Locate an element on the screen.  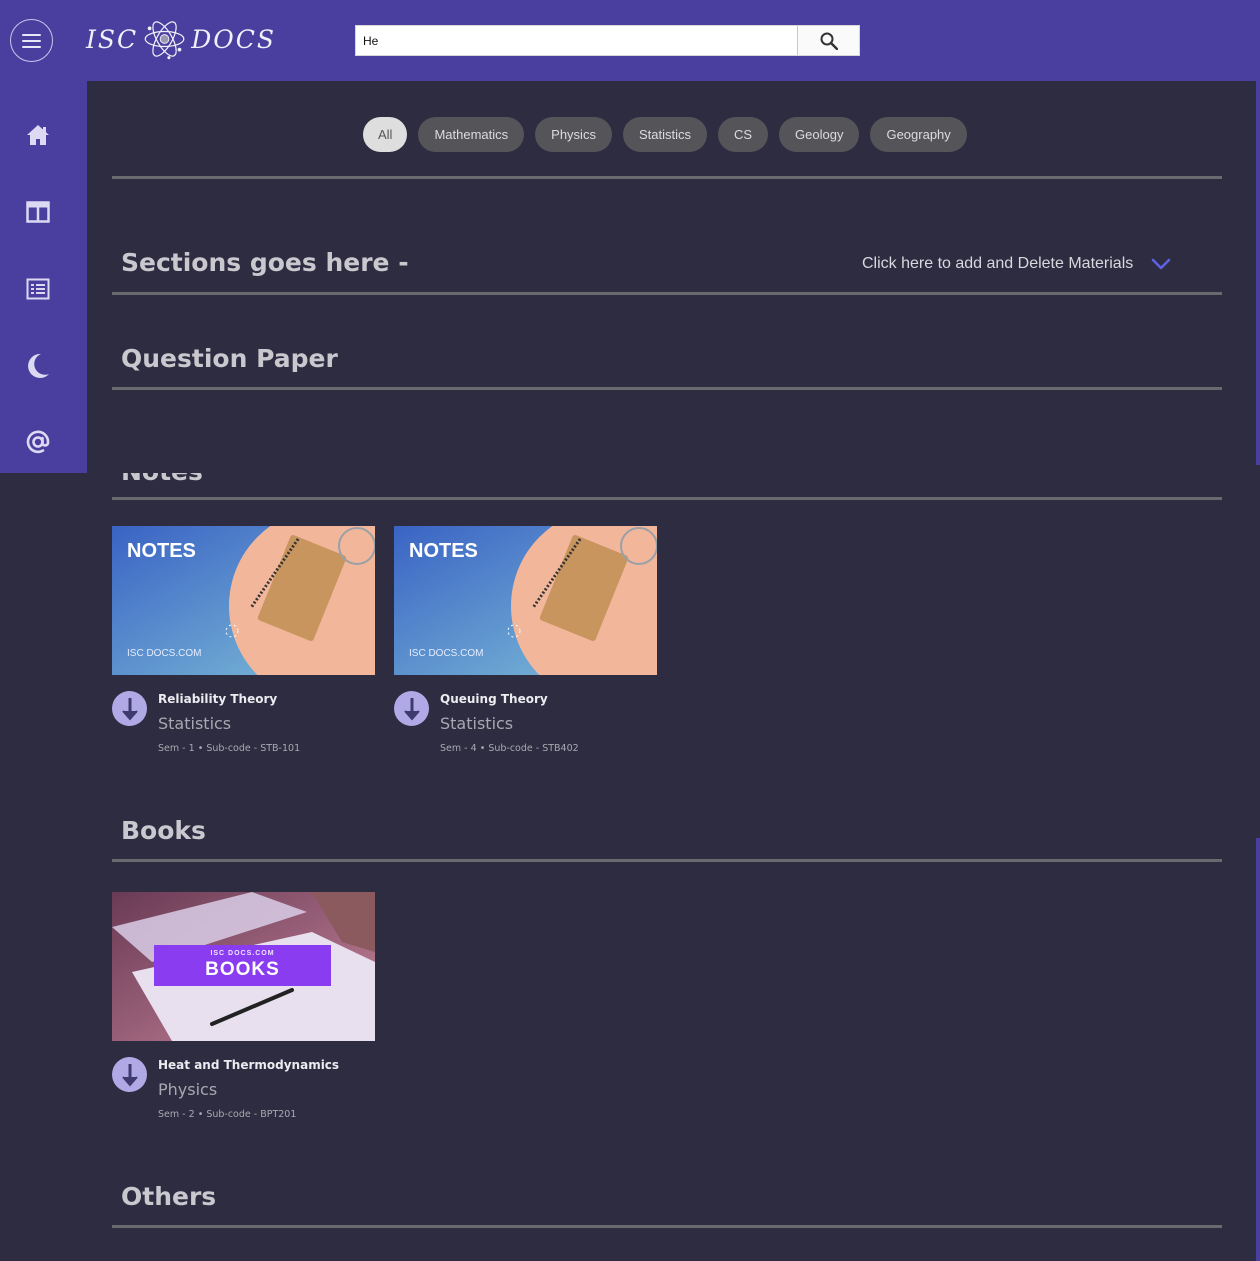
sub-code: Sub-code - STB402 is located at coordinates (533, 748).